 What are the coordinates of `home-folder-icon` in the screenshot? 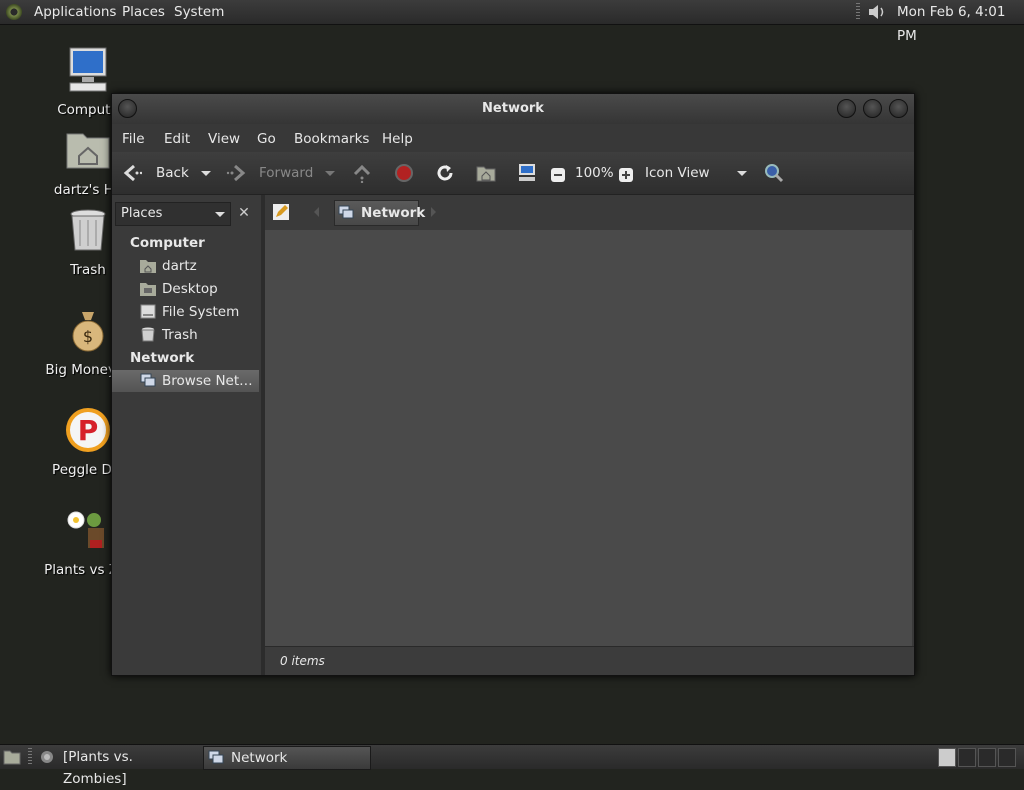 It's located at (88, 151).